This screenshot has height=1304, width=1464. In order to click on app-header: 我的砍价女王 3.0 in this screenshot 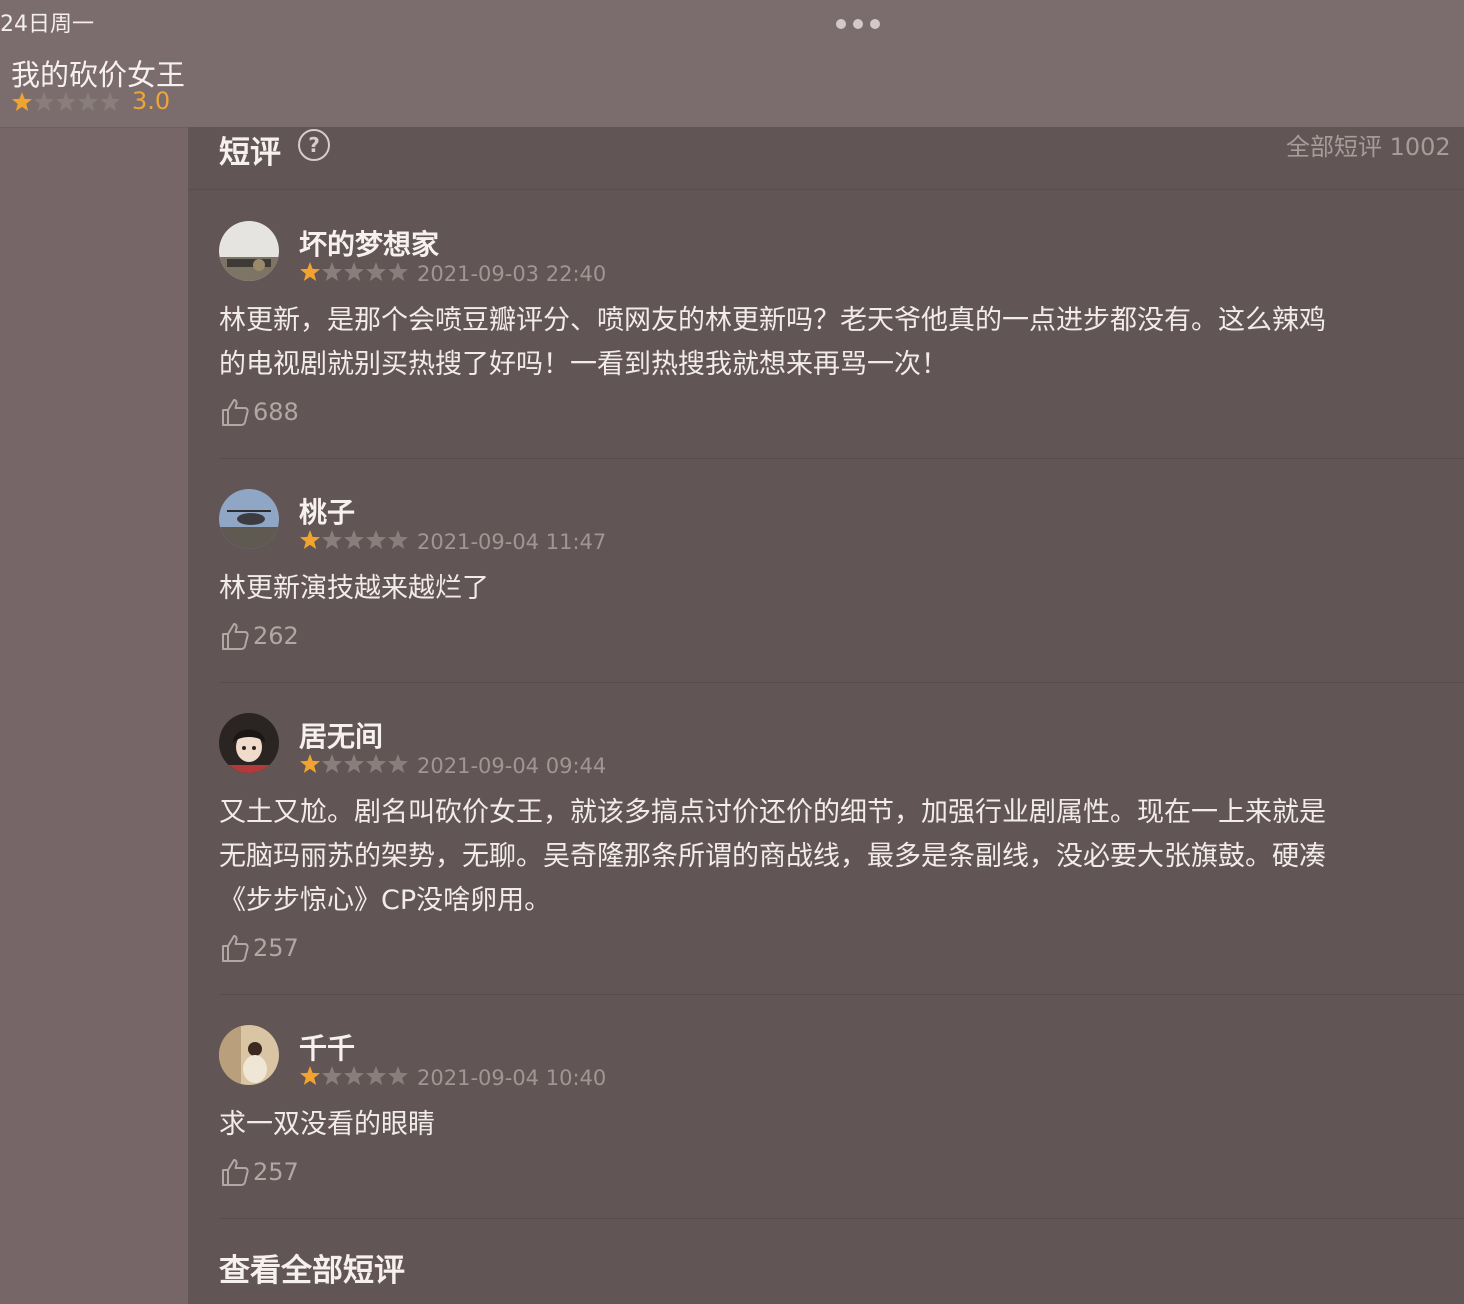, I will do `click(732, 64)`.